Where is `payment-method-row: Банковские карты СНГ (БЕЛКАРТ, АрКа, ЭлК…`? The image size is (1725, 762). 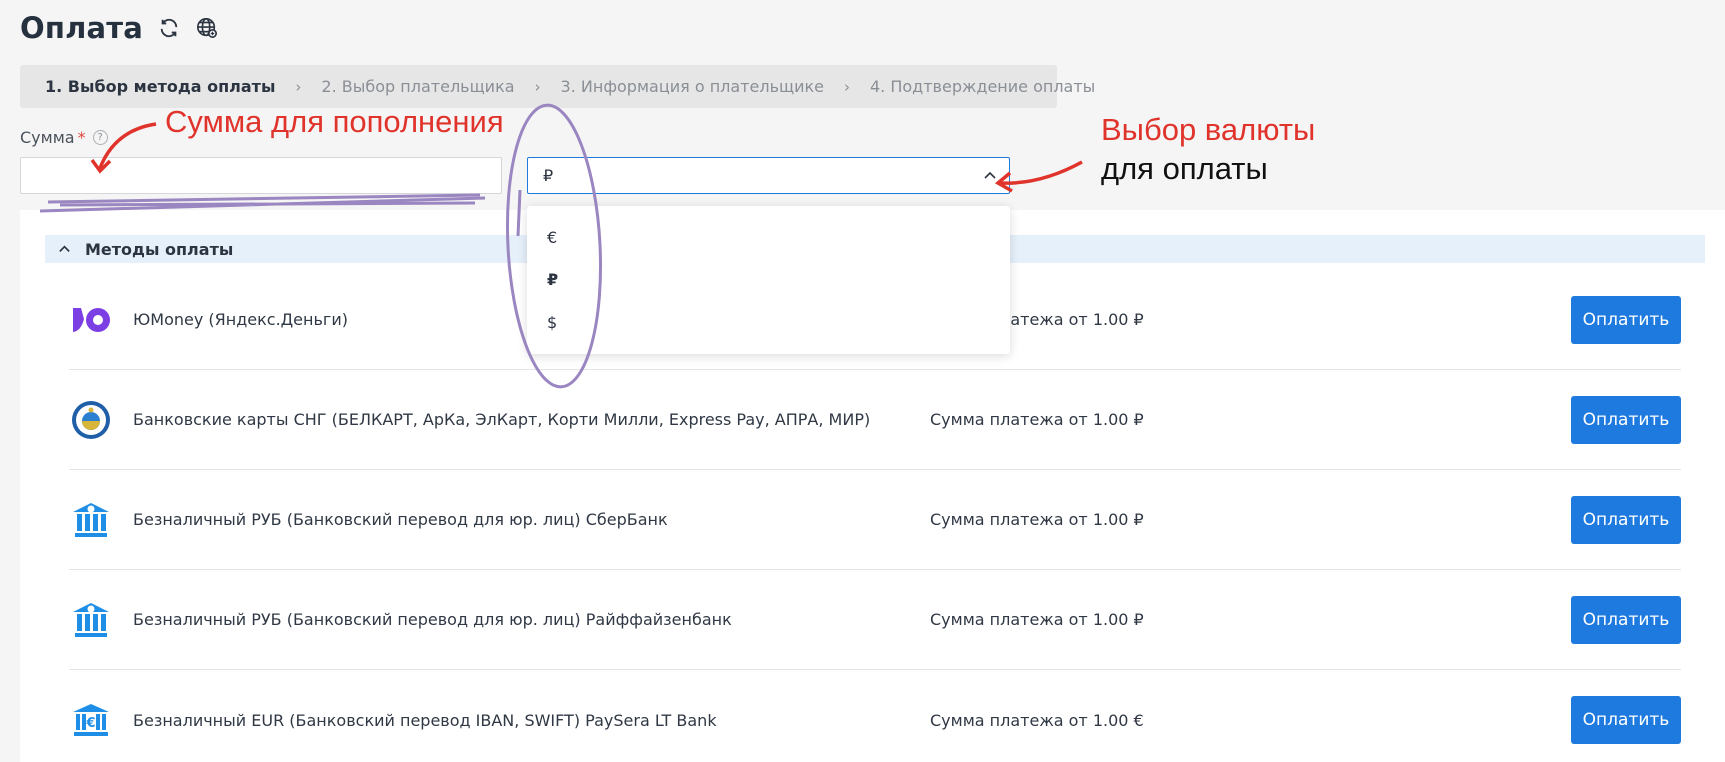
payment-method-row: Банковские карты СНГ (БЕЛКАРТ, АрКа, ЭлК… is located at coordinates (875, 420).